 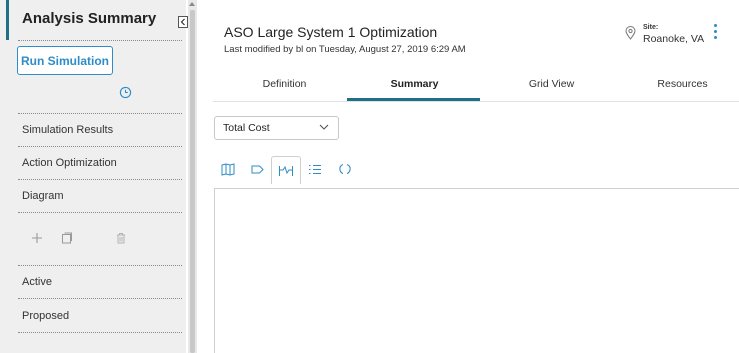 What do you see at coordinates (43, 196) in the screenshot?
I see `sidebar-item-diagram: Diagram` at bounding box center [43, 196].